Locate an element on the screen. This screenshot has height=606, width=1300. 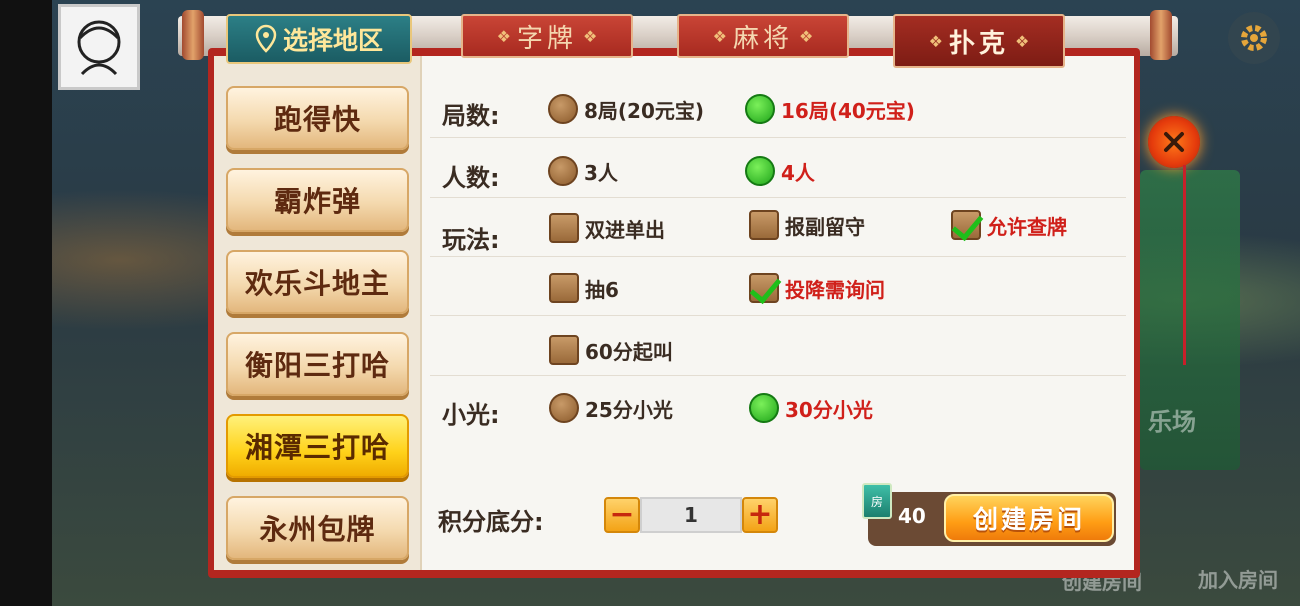
create-room-button: 创建房间 is located at coordinates (1029, 518).